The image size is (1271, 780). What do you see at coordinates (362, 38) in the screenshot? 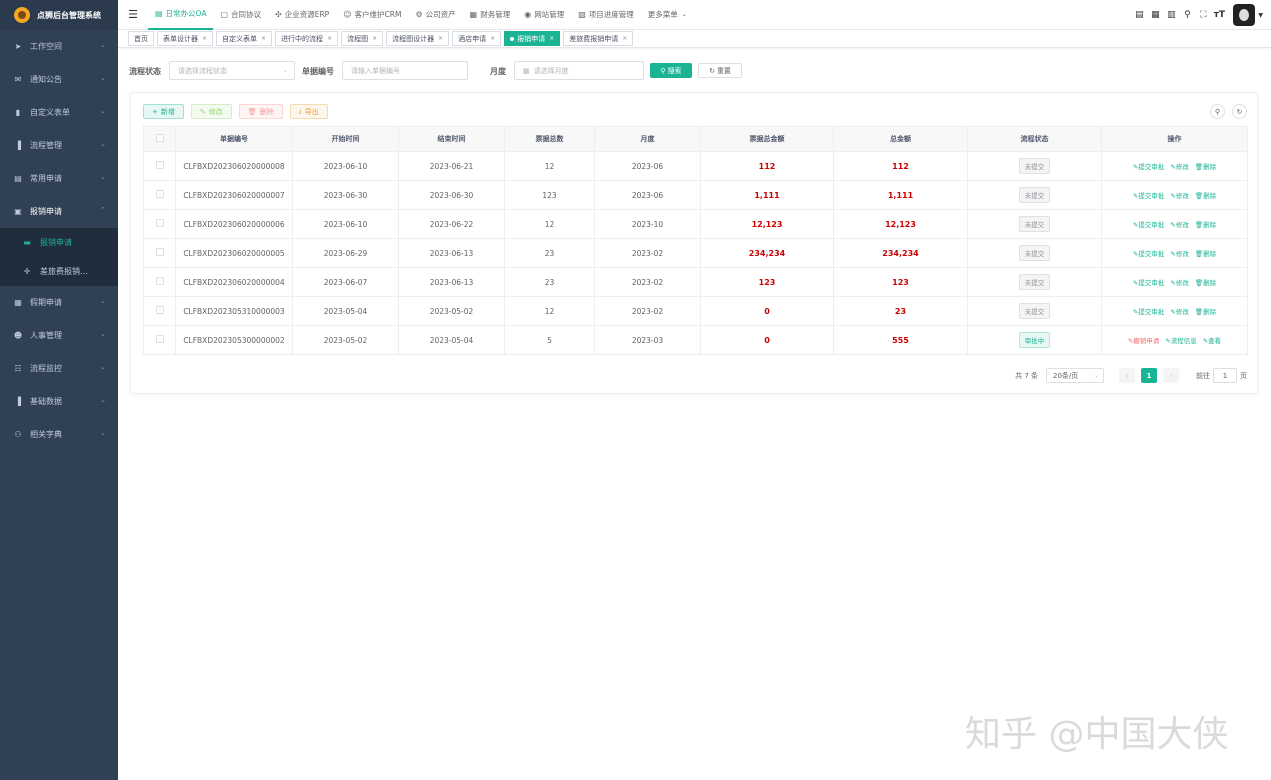
I see `tab: 流程图 ×` at bounding box center [362, 38].